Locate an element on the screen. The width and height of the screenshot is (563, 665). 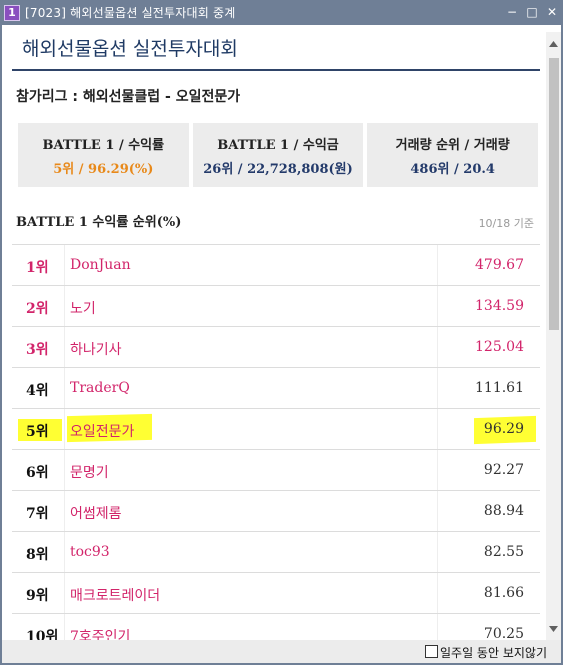
rank-cell: 7위 is located at coordinates (37, 514).